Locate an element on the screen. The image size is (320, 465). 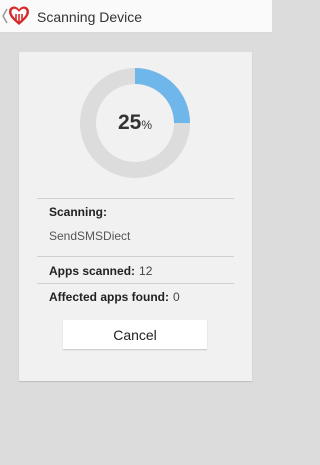
heart-logo-icon is located at coordinates (19, 16).